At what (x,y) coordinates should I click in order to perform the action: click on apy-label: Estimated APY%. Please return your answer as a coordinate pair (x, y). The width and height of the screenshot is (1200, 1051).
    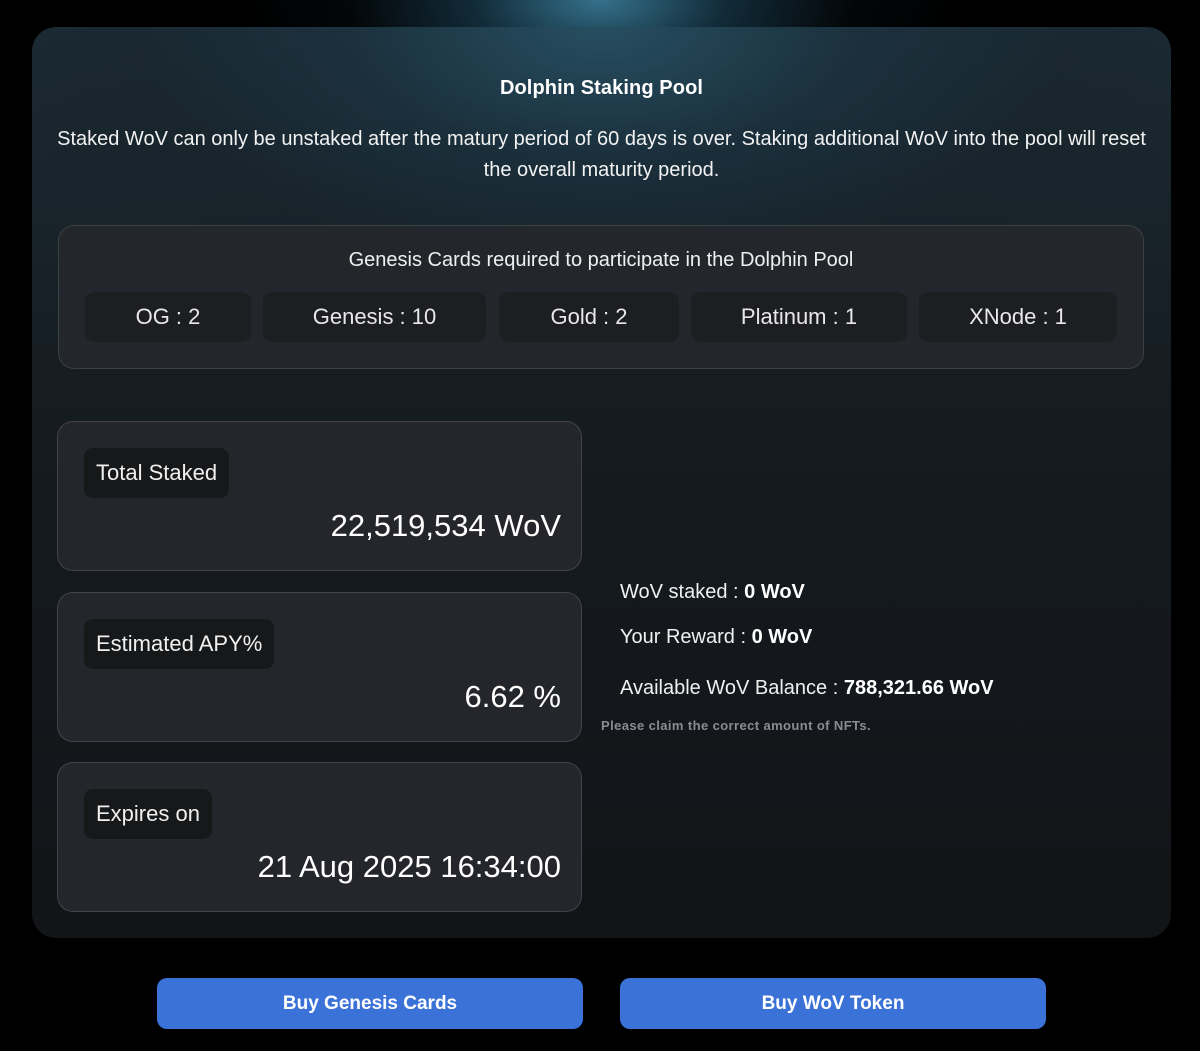
    Looking at the image, I should click on (179, 644).